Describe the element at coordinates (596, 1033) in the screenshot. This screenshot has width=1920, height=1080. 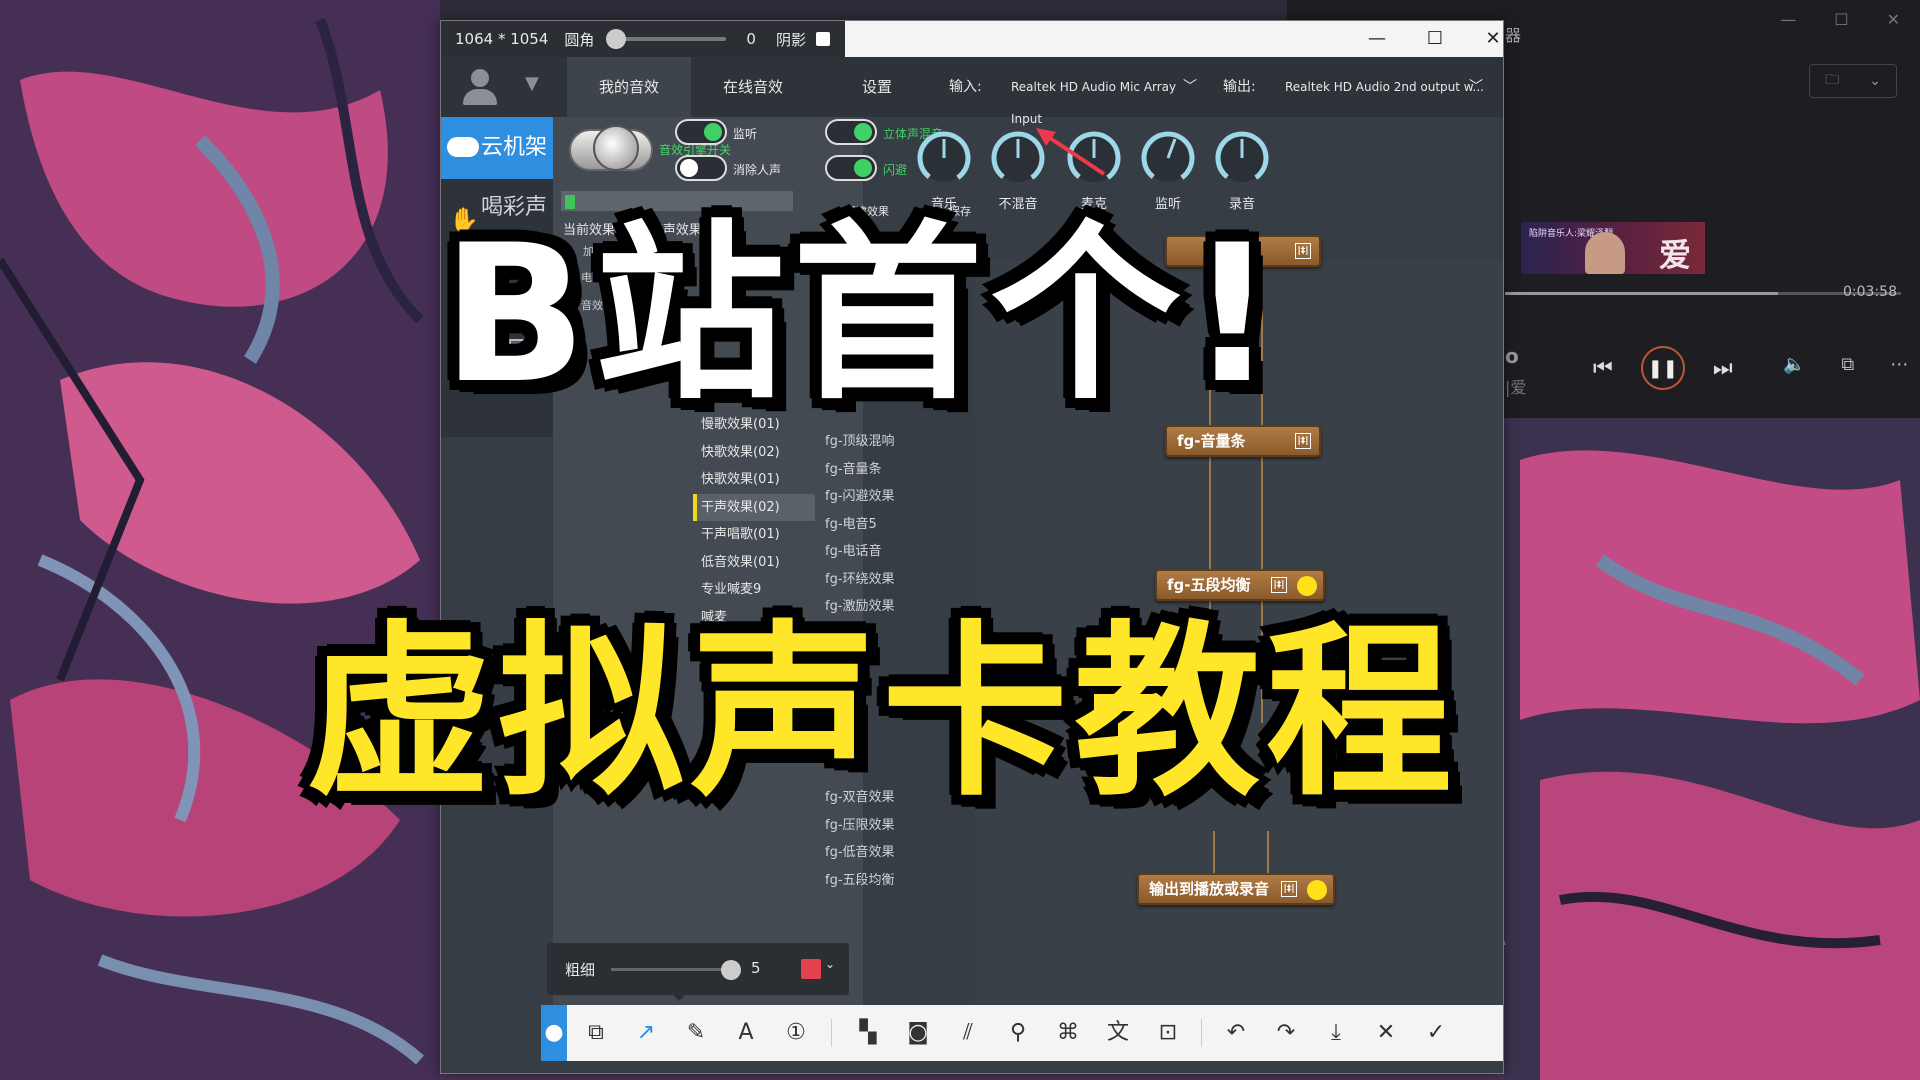
I see `shape-tool-icon: ⧉` at that location.